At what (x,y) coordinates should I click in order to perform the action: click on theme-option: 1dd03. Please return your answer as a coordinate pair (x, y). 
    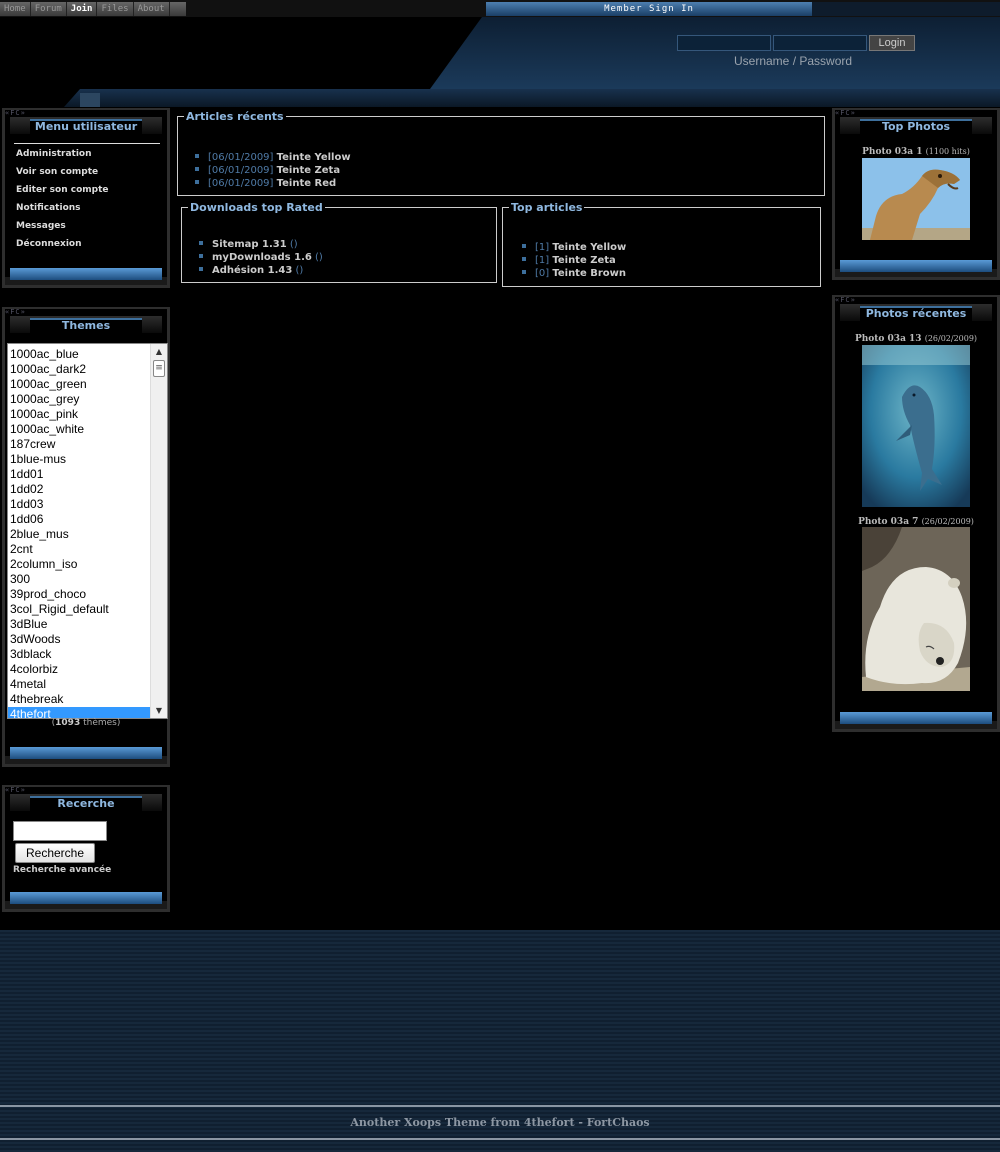
    Looking at the image, I should click on (79, 504).